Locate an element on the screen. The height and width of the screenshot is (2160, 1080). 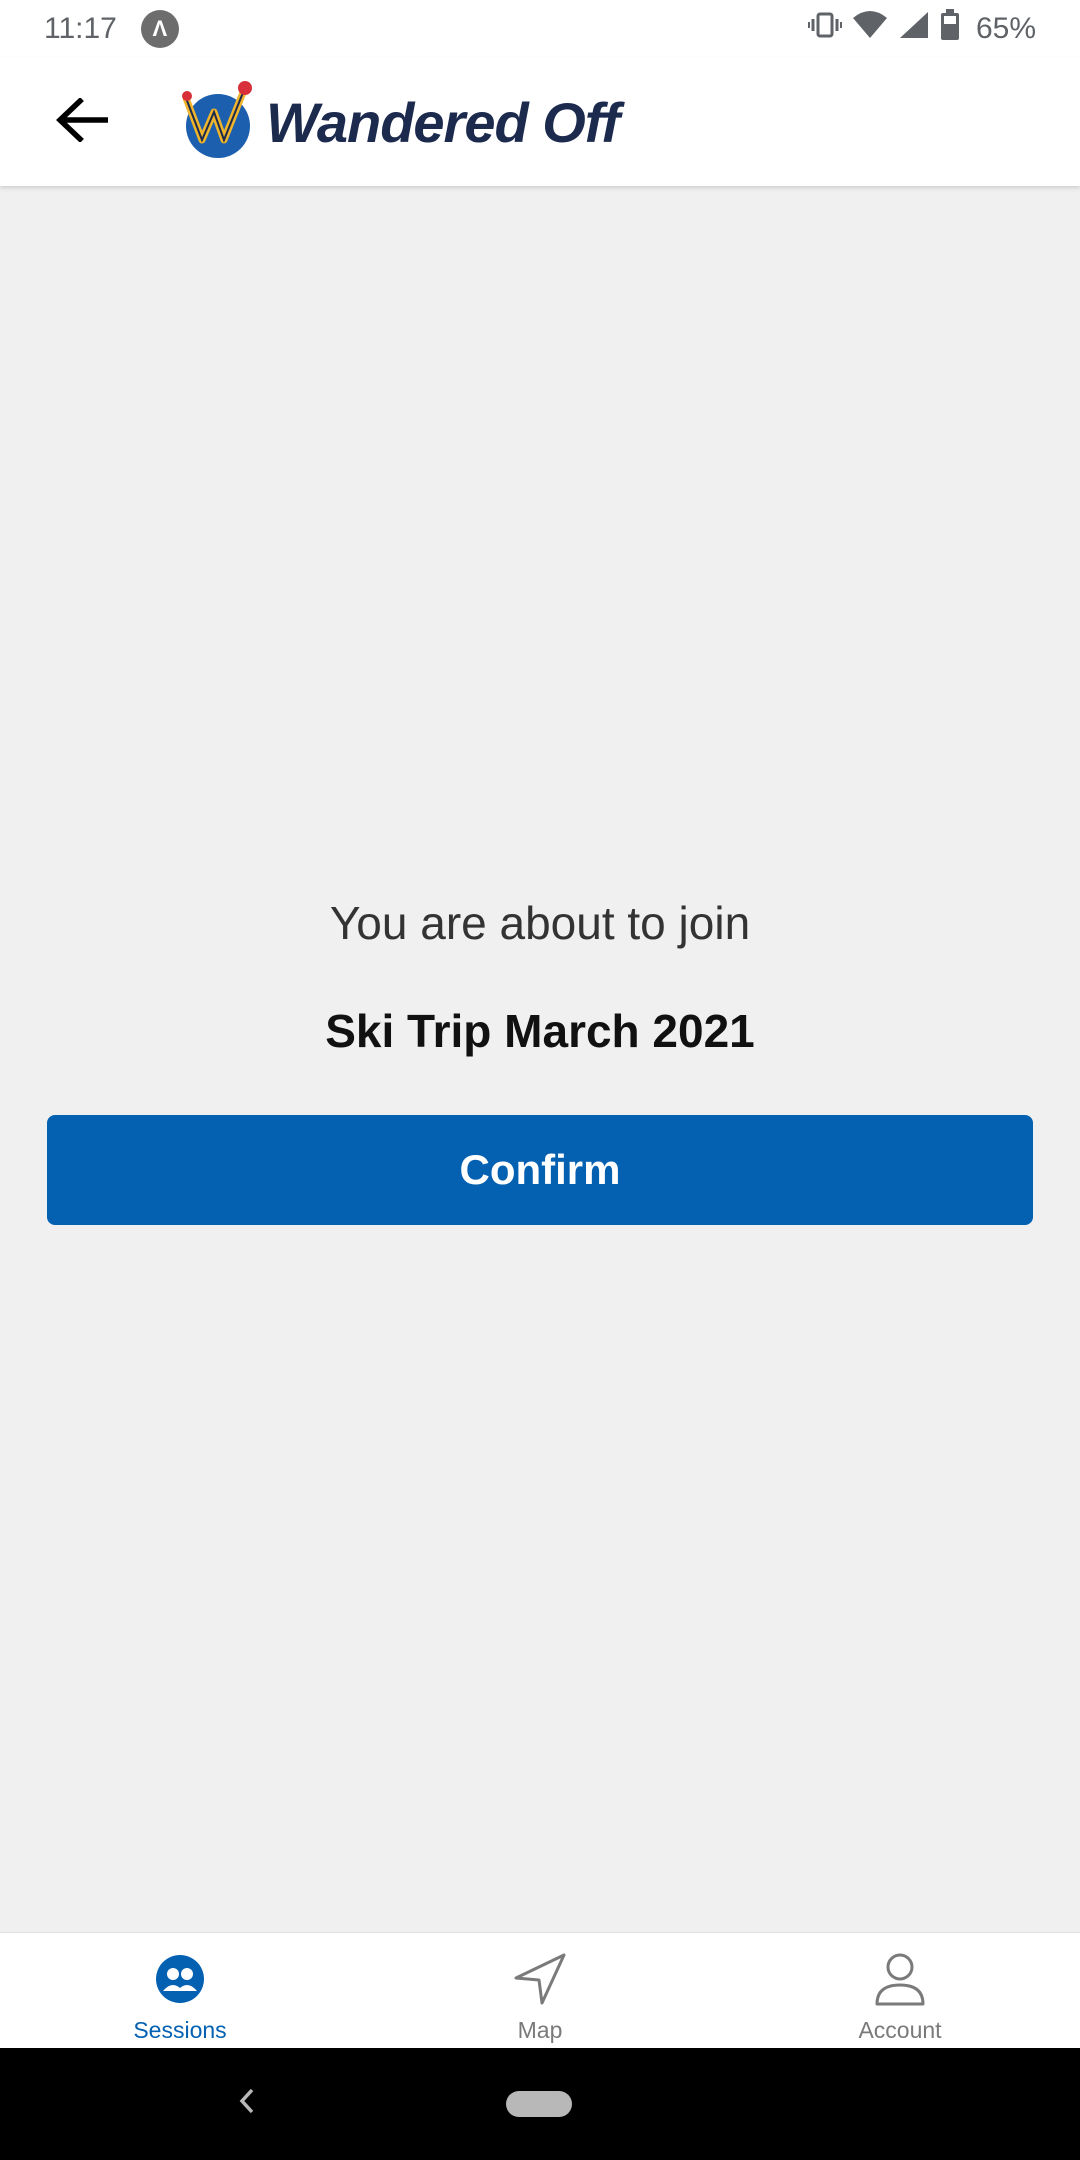
logo-emblem-icon is located at coordinates (222, 122).